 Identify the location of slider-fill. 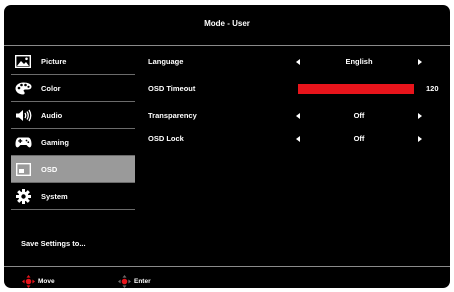
(356, 89).